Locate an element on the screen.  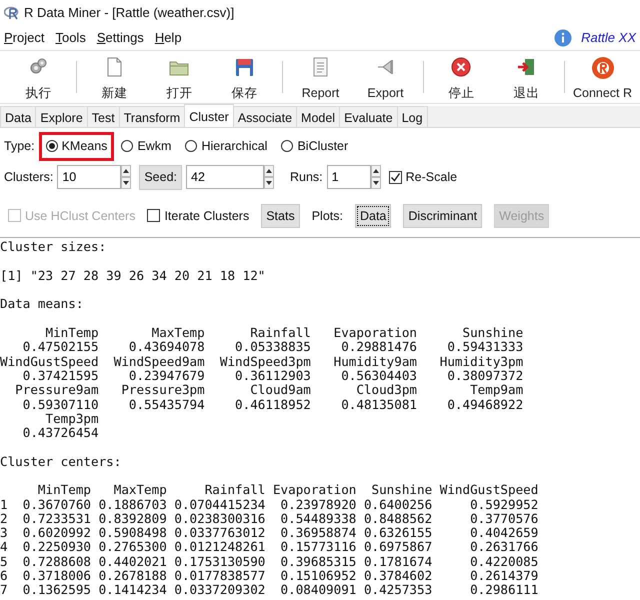
field-label: Runs: is located at coordinates (306, 177).